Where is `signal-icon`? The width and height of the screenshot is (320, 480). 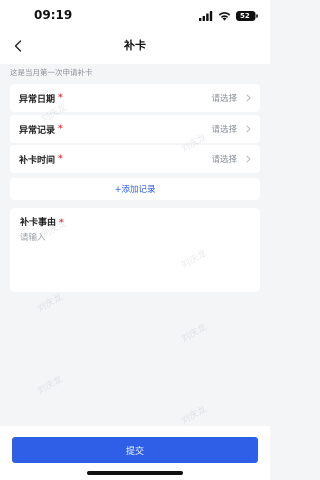 signal-icon is located at coordinates (206, 16).